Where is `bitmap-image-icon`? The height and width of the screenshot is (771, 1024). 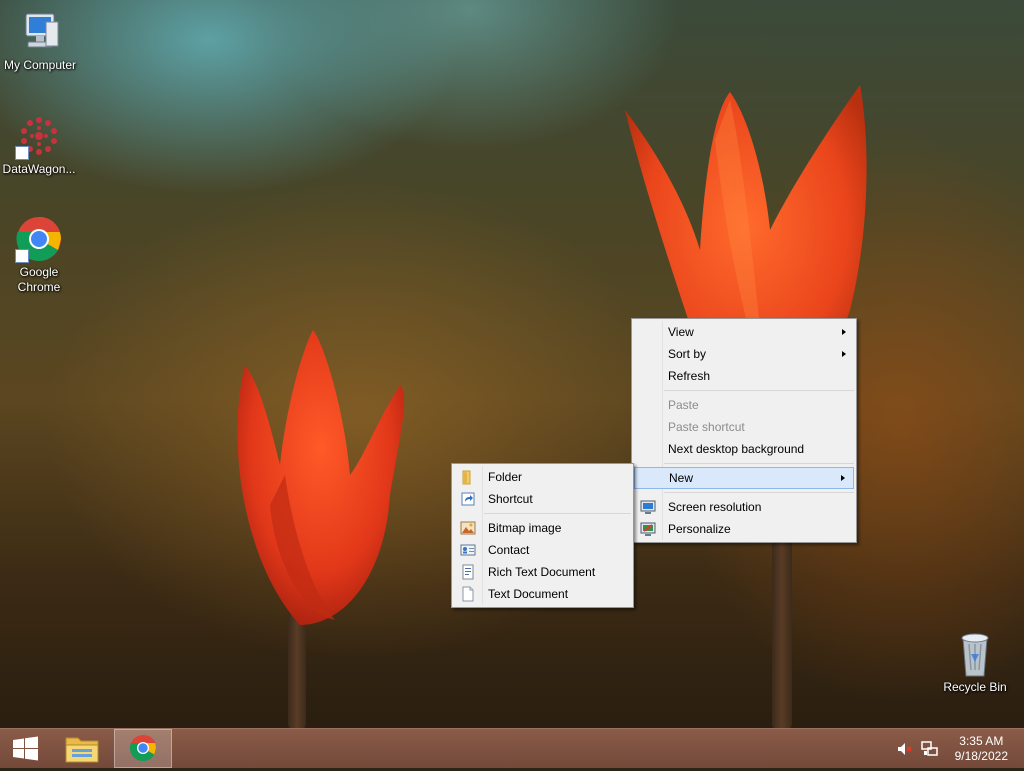 bitmap-image-icon is located at coordinates (468, 528).